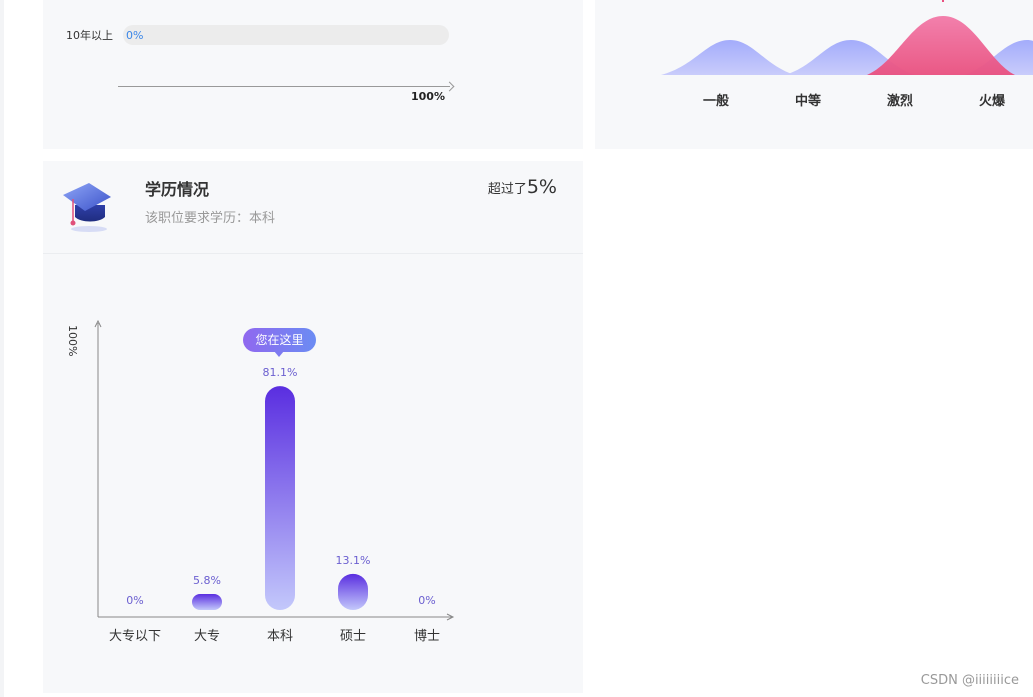  What do you see at coordinates (428, 96) in the screenshot?
I see `experience-axis-max-label: 100%` at bounding box center [428, 96].